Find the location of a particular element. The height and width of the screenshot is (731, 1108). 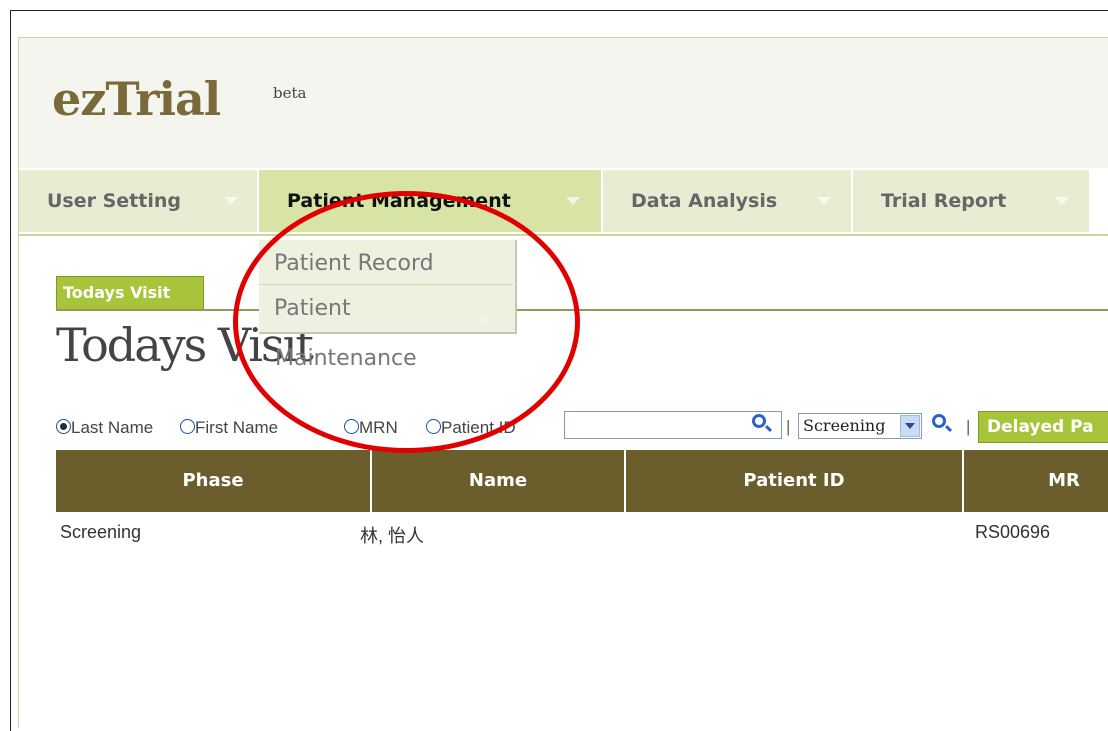

nav-tab-user-setting: User Setting is located at coordinates (138, 201).